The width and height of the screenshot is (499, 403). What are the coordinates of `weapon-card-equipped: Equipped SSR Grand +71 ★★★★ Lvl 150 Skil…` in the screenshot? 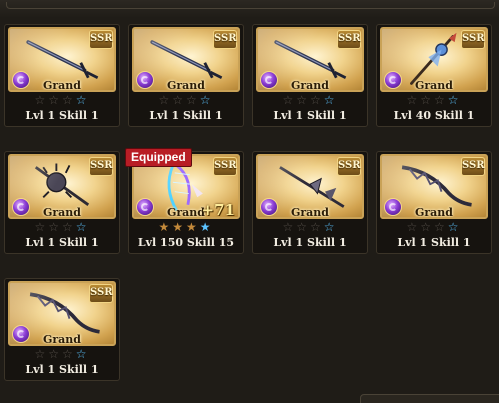 It's located at (184, 201).